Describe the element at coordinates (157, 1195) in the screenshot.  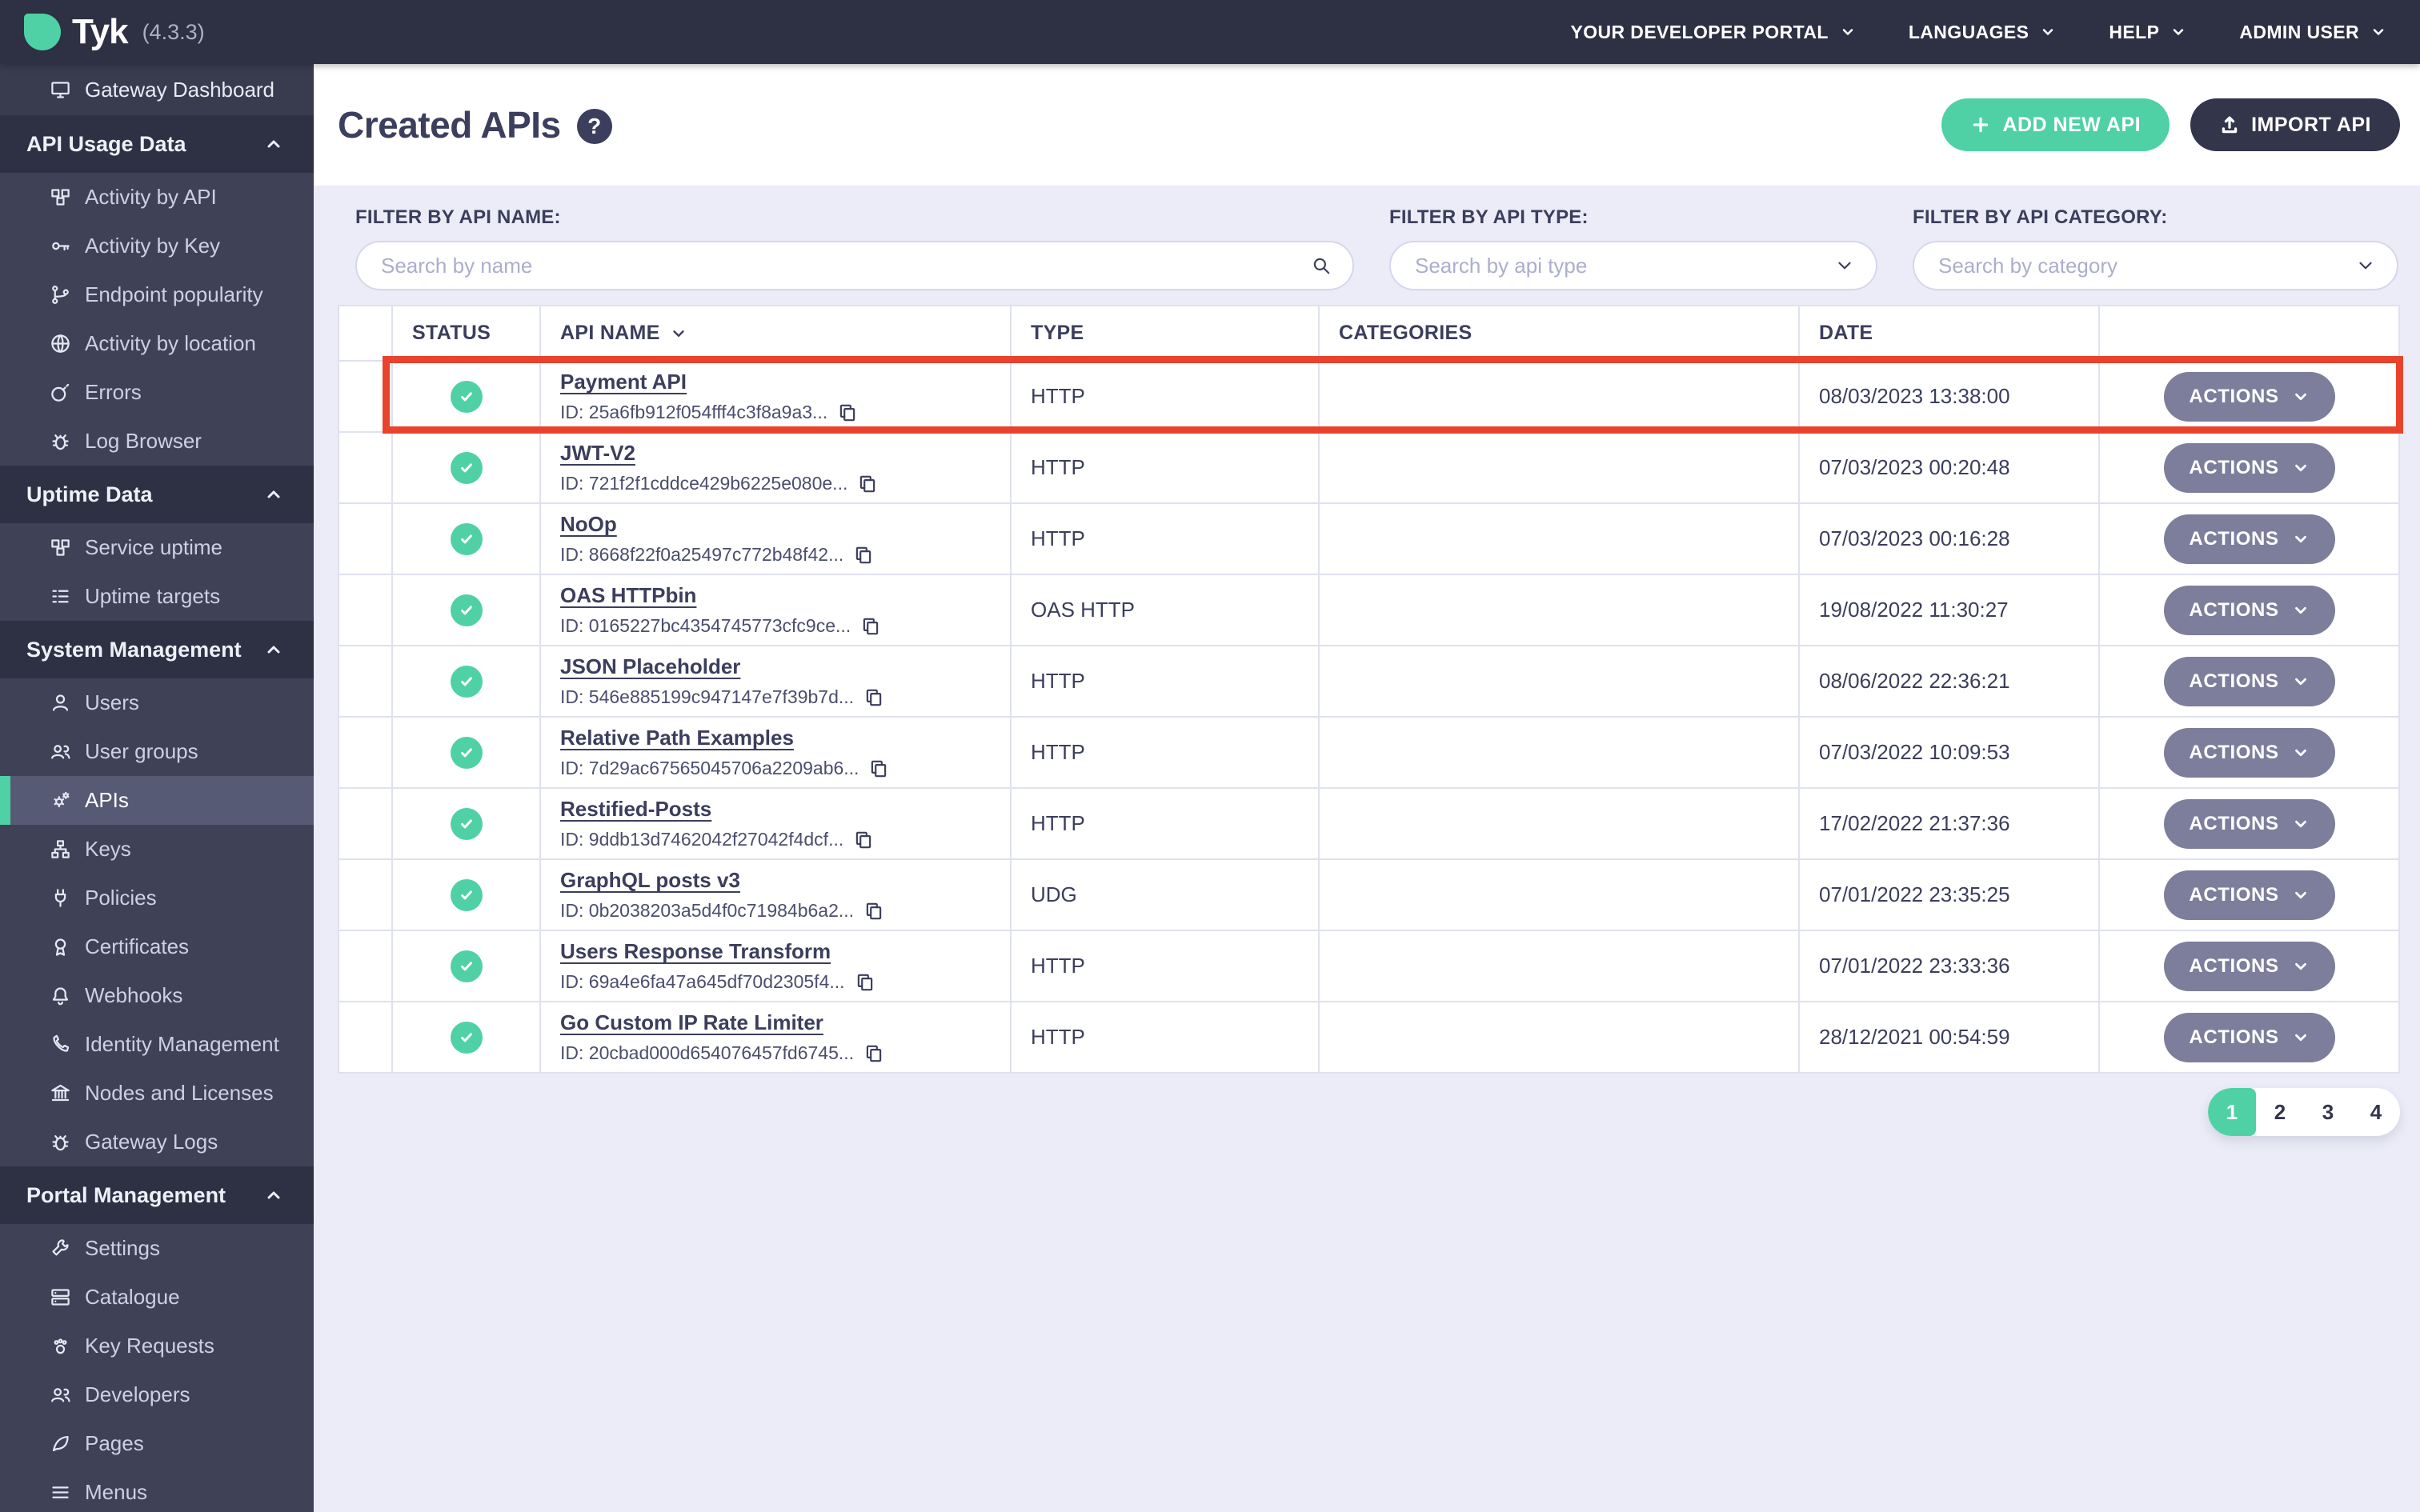
I see `sidebar-section-portal-management: Portal Management` at that location.